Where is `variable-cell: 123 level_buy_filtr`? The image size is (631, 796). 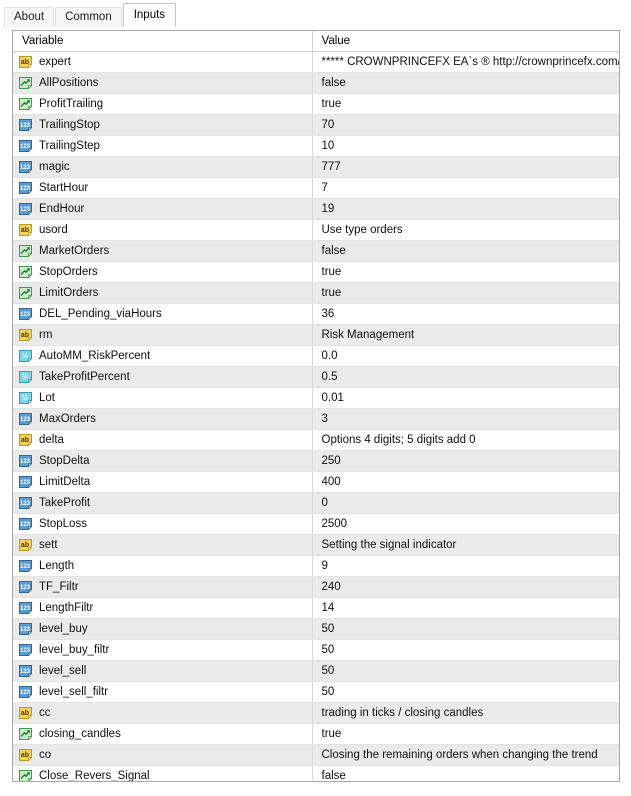
variable-cell: 123 level_buy_filtr is located at coordinates (163, 650).